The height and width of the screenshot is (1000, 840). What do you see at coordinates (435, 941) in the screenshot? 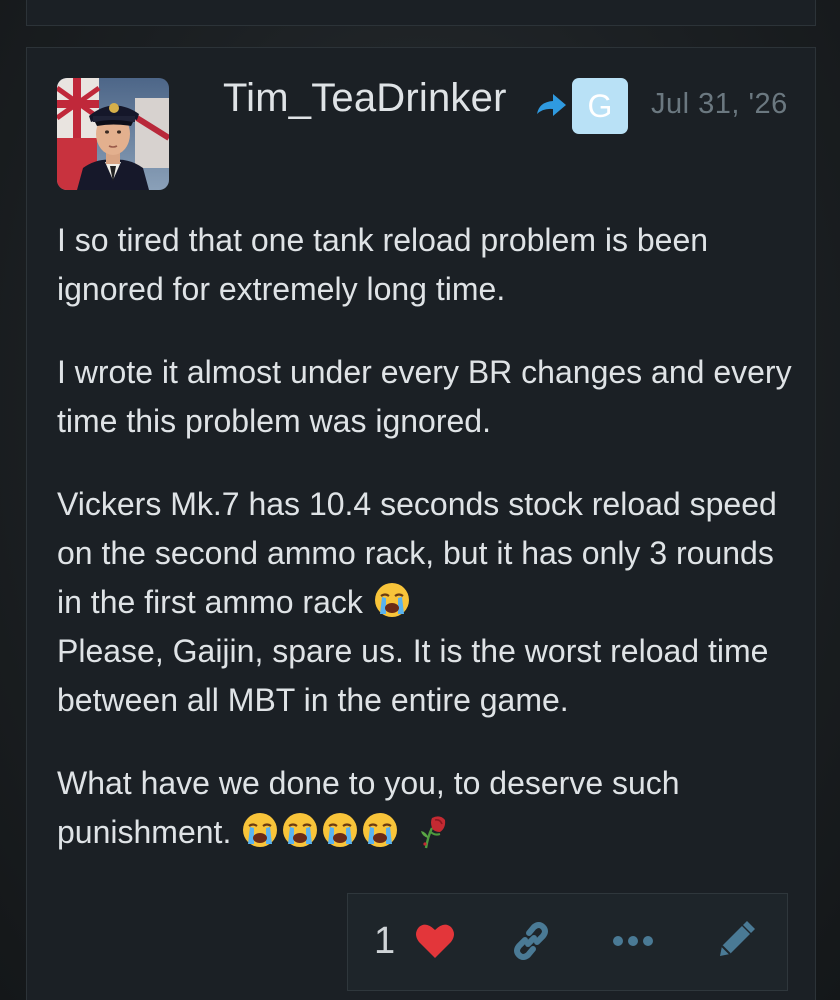
I see `heart-icon` at bounding box center [435, 941].